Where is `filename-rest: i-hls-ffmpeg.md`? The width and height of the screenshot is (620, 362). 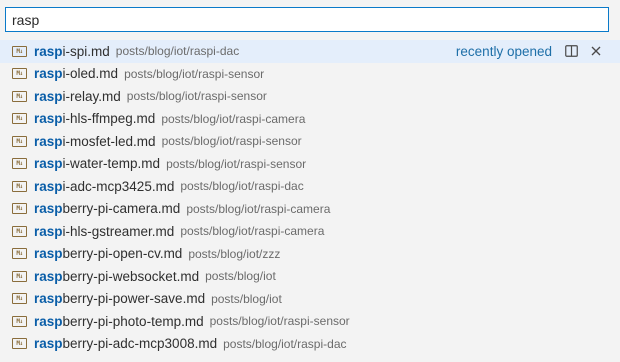 filename-rest: i-hls-ffmpeg.md is located at coordinates (109, 119).